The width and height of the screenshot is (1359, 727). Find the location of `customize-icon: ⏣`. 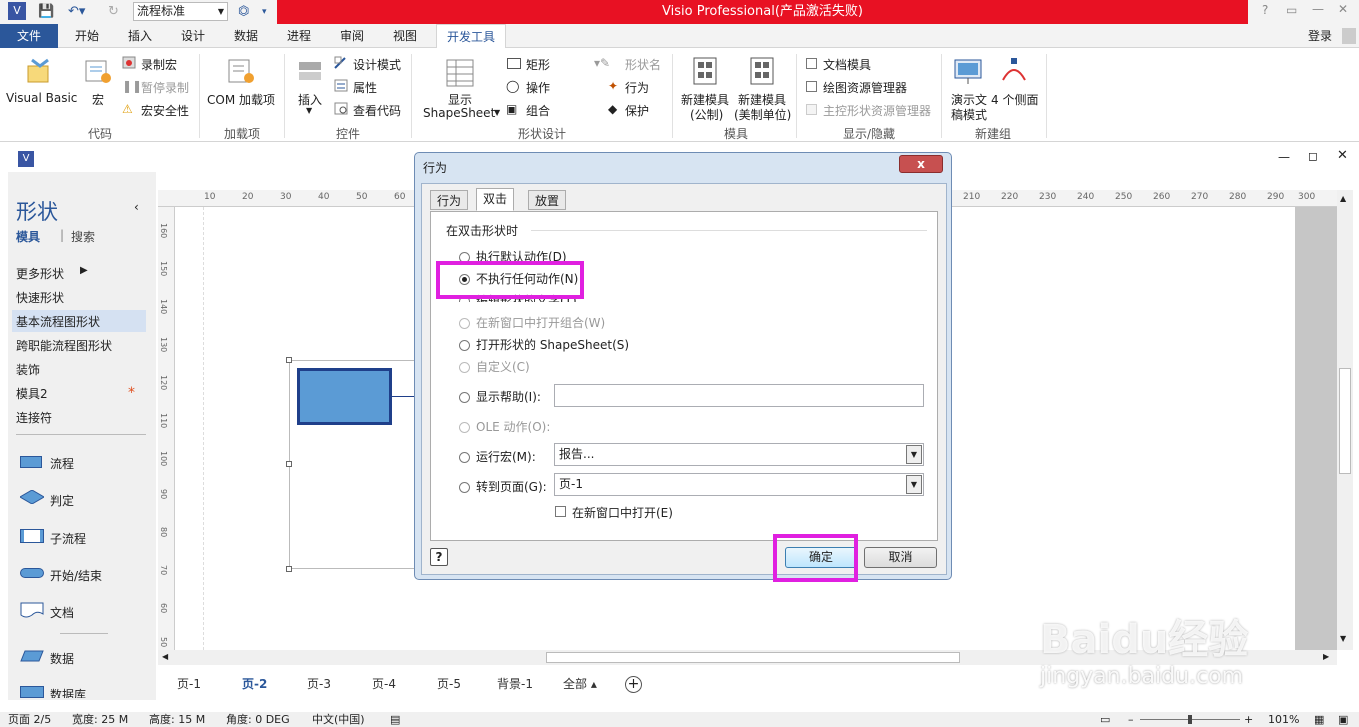

customize-icon: ⏣ is located at coordinates (243, 12).